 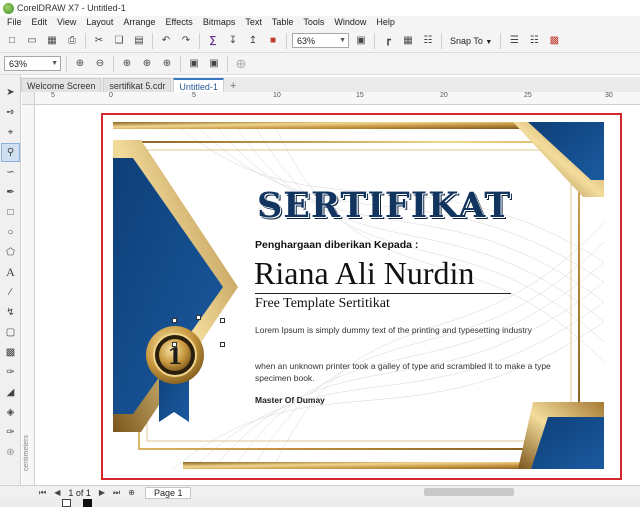 What do you see at coordinates (534, 41) in the screenshot?
I see `application-launcher-icon: ☷` at bounding box center [534, 41].